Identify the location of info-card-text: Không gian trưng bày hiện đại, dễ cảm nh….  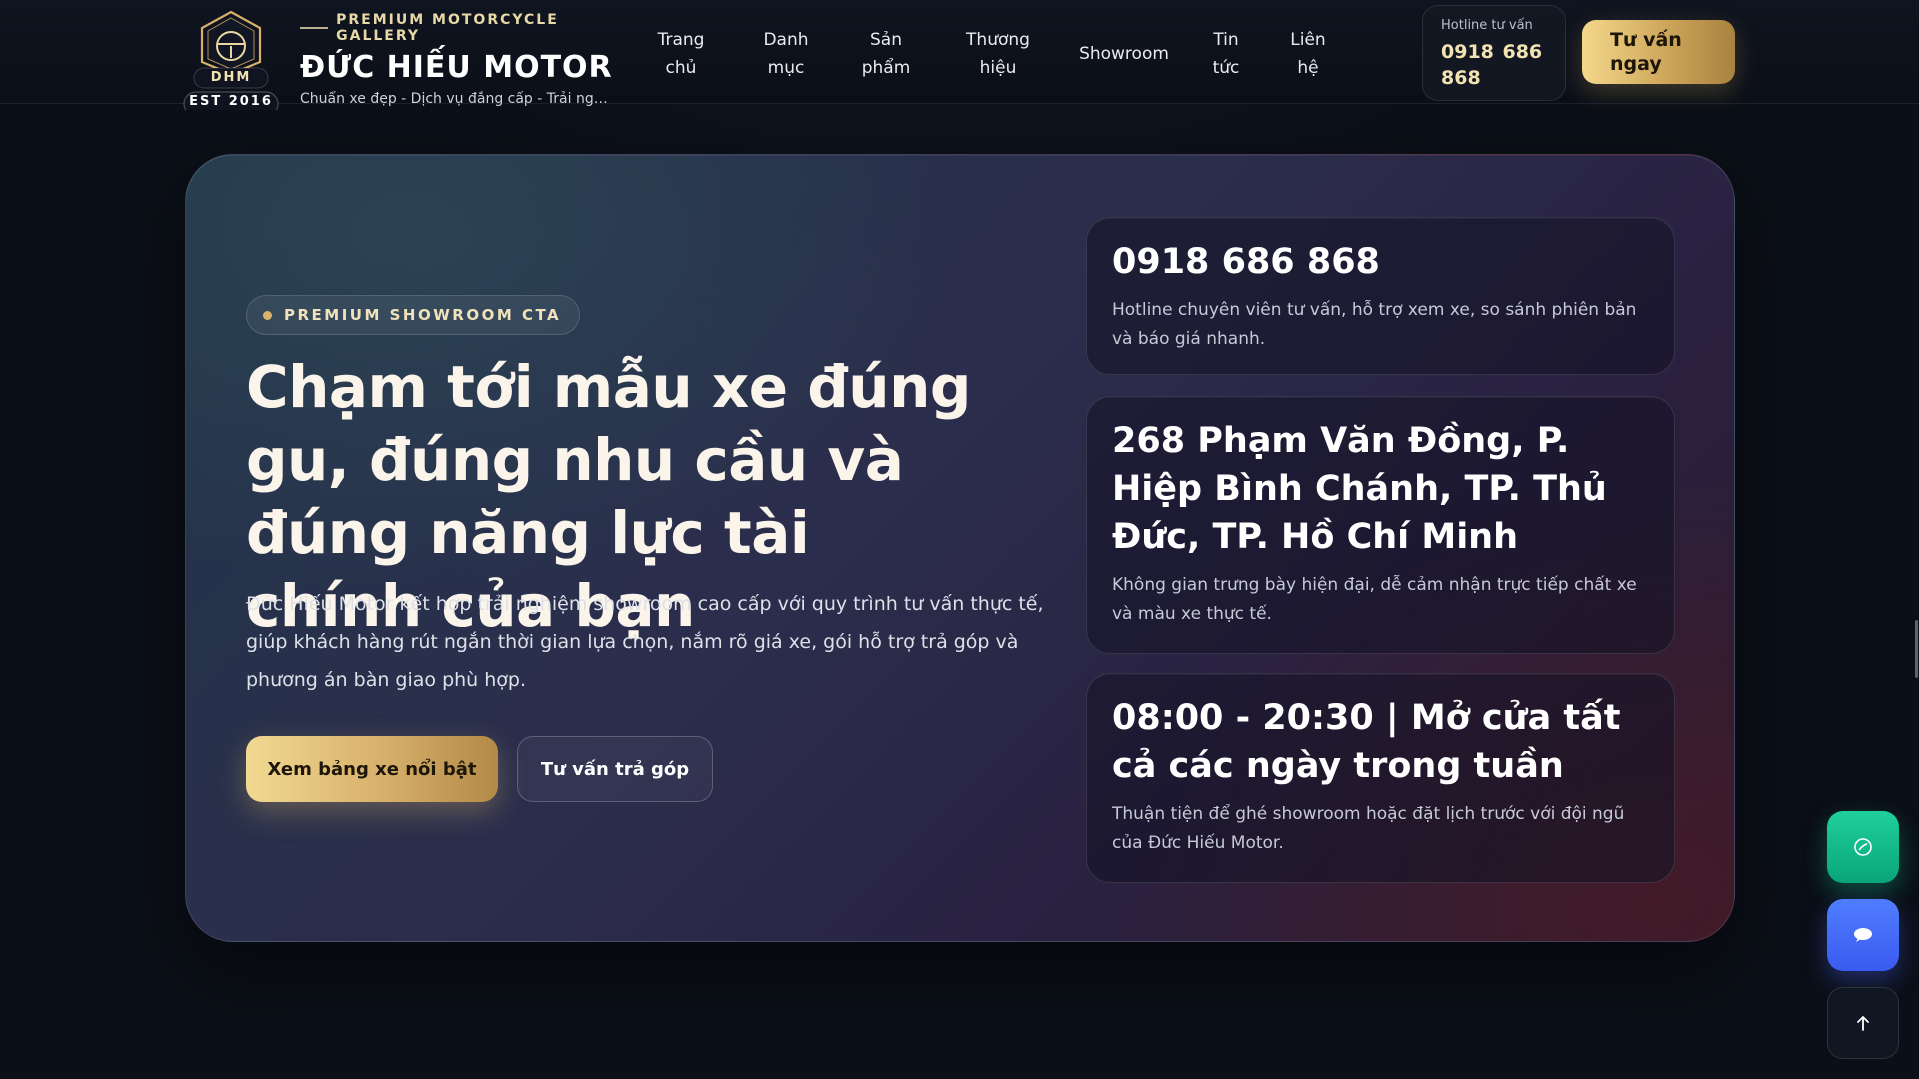
(1374, 599).